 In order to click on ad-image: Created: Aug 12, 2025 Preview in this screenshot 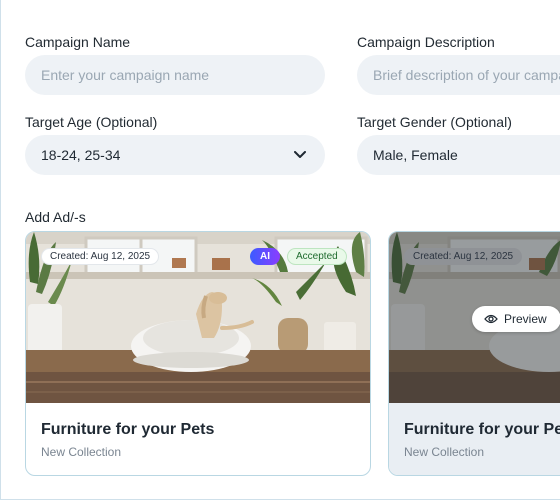, I will do `click(474, 317)`.